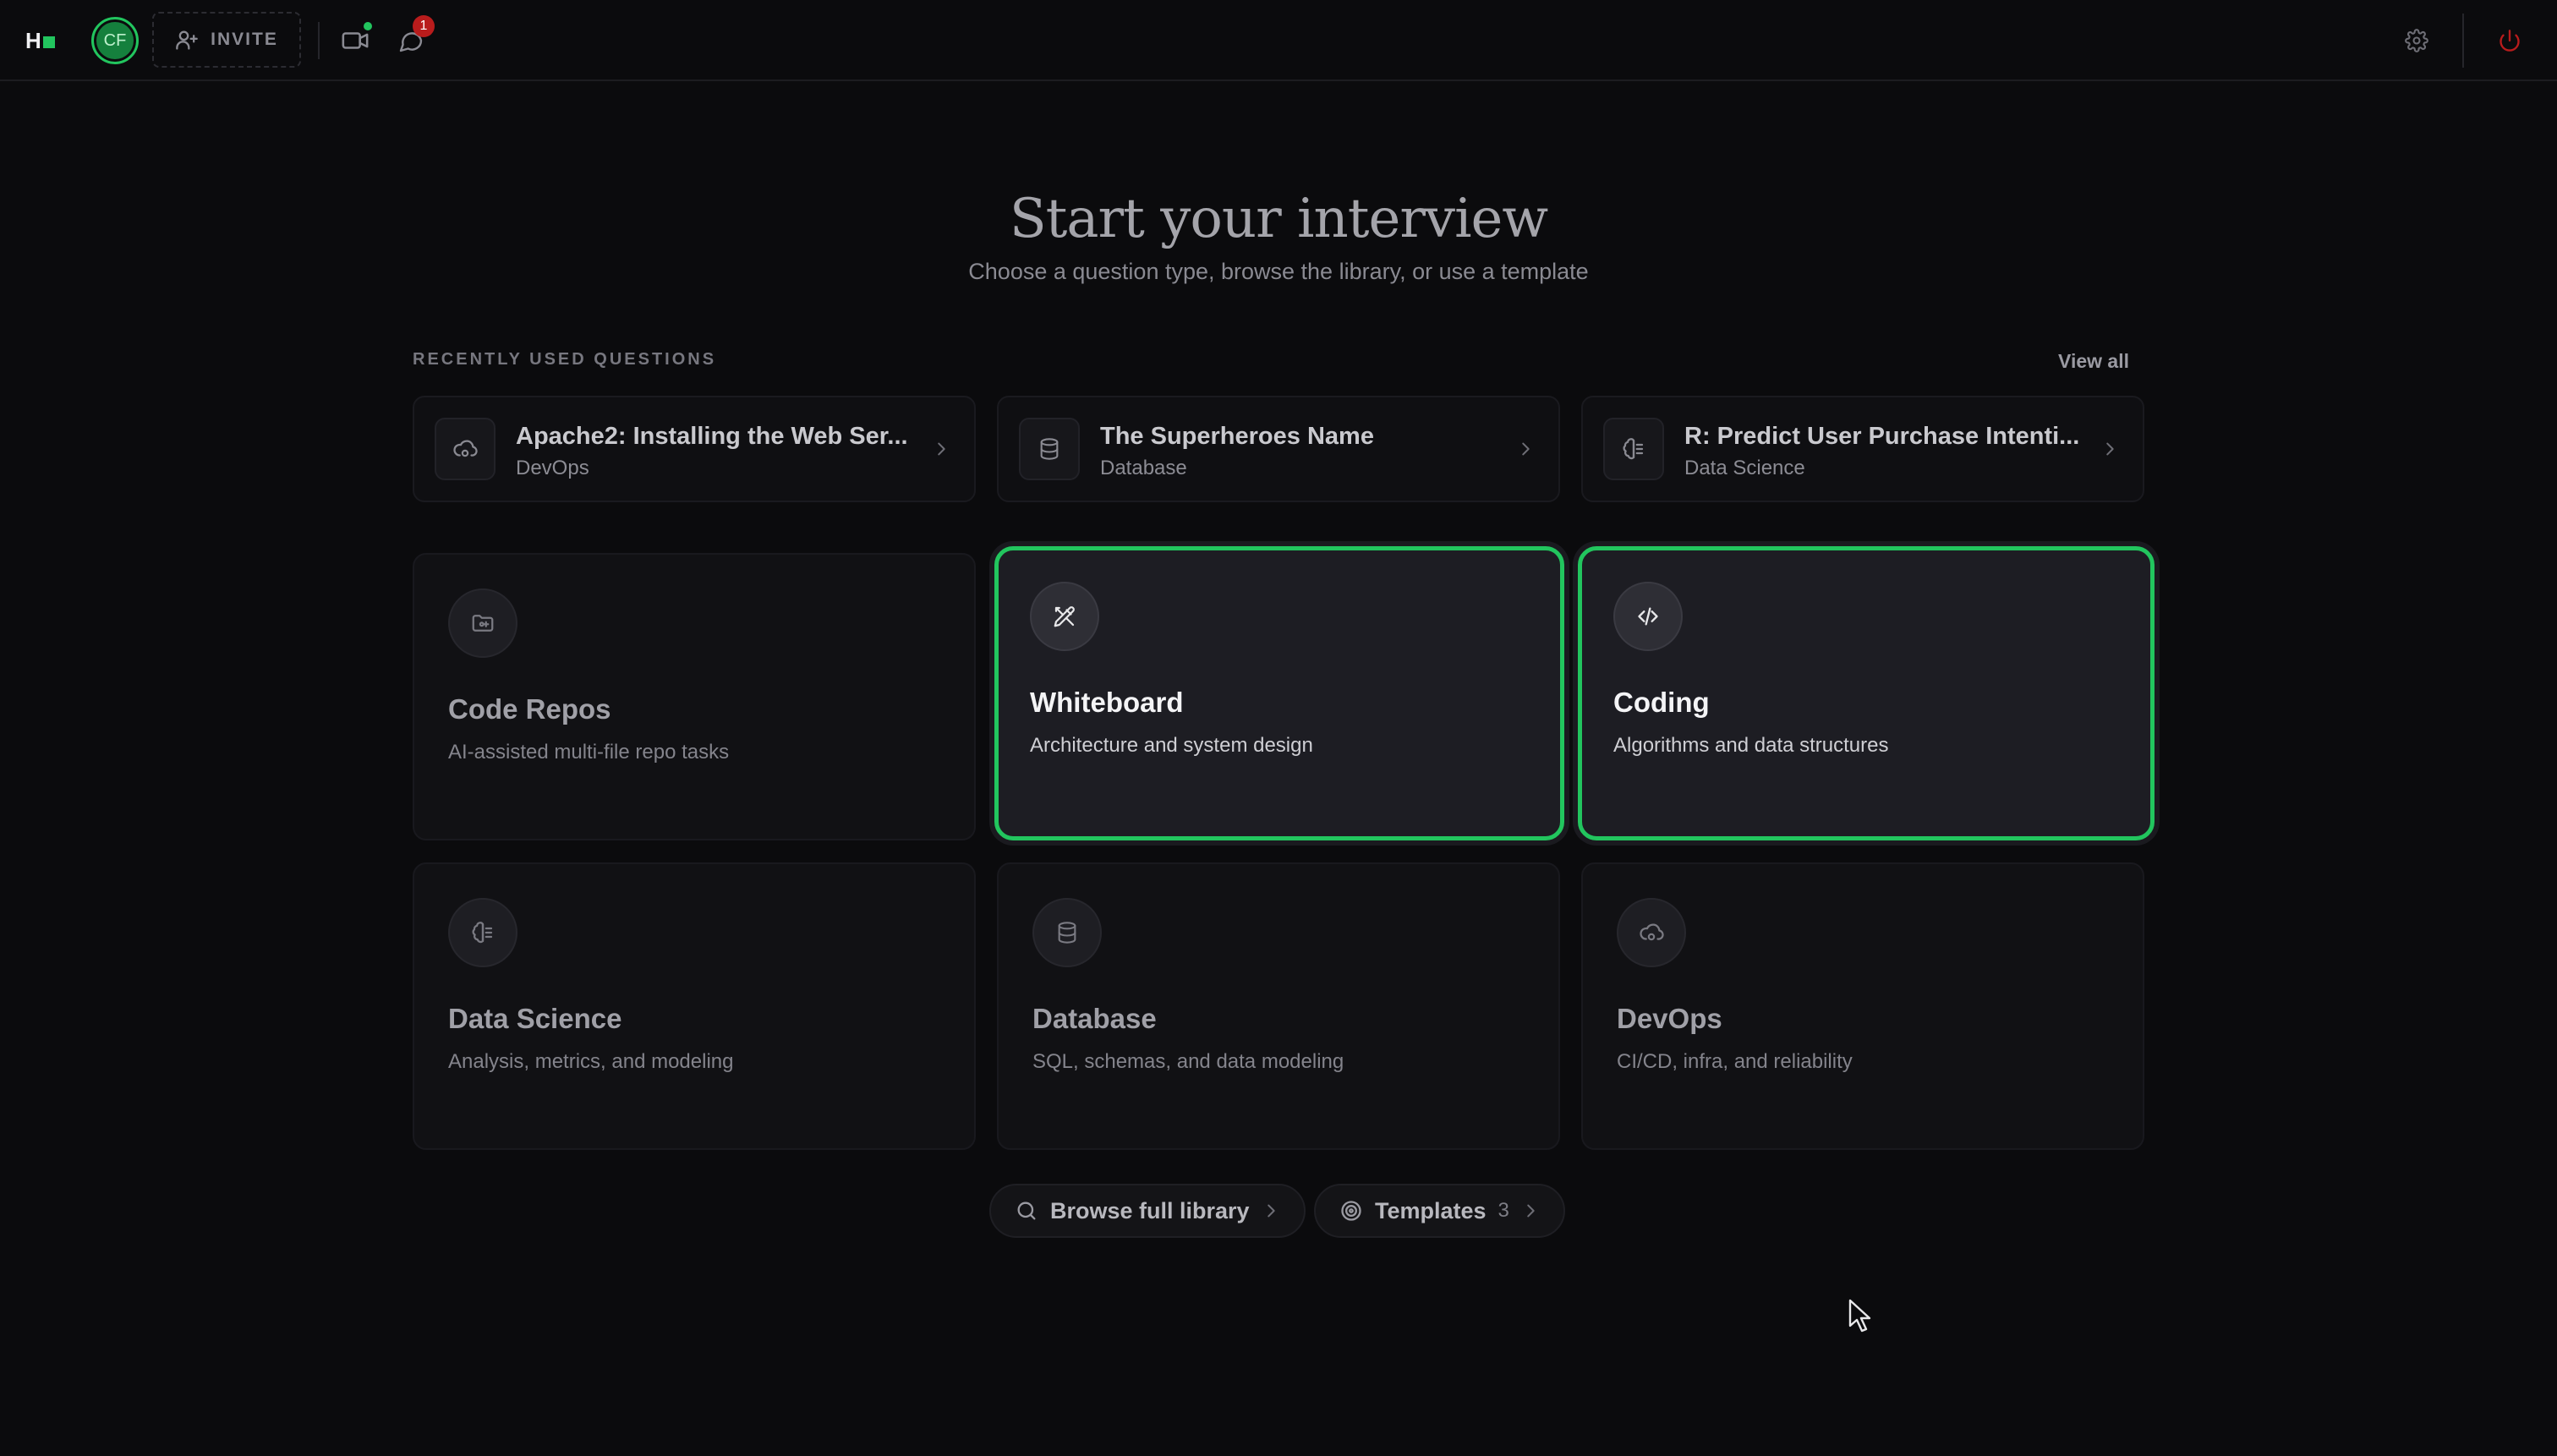 Image resolution: width=2557 pixels, height=1456 pixels. What do you see at coordinates (1188, 1061) in the screenshot?
I see `type-card-description: SQL, schemas, and data modeling` at bounding box center [1188, 1061].